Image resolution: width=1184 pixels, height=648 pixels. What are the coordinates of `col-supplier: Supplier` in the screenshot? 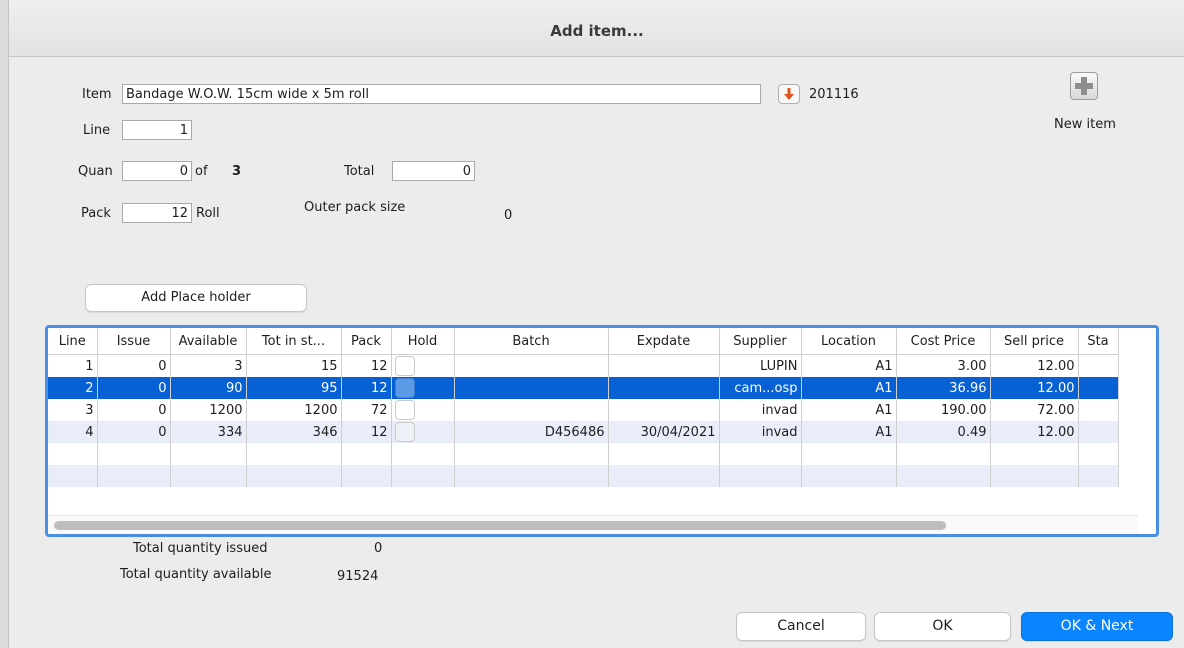 It's located at (760, 341).